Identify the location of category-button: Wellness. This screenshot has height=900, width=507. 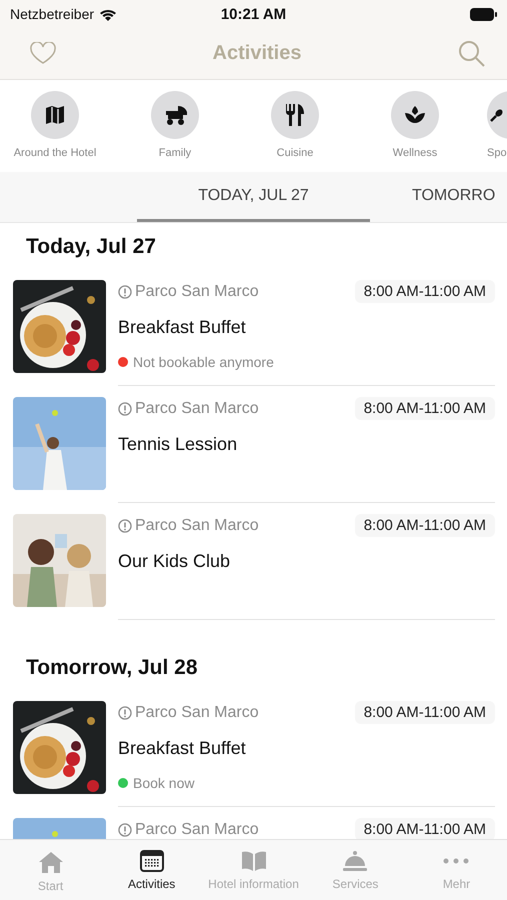
(415, 126).